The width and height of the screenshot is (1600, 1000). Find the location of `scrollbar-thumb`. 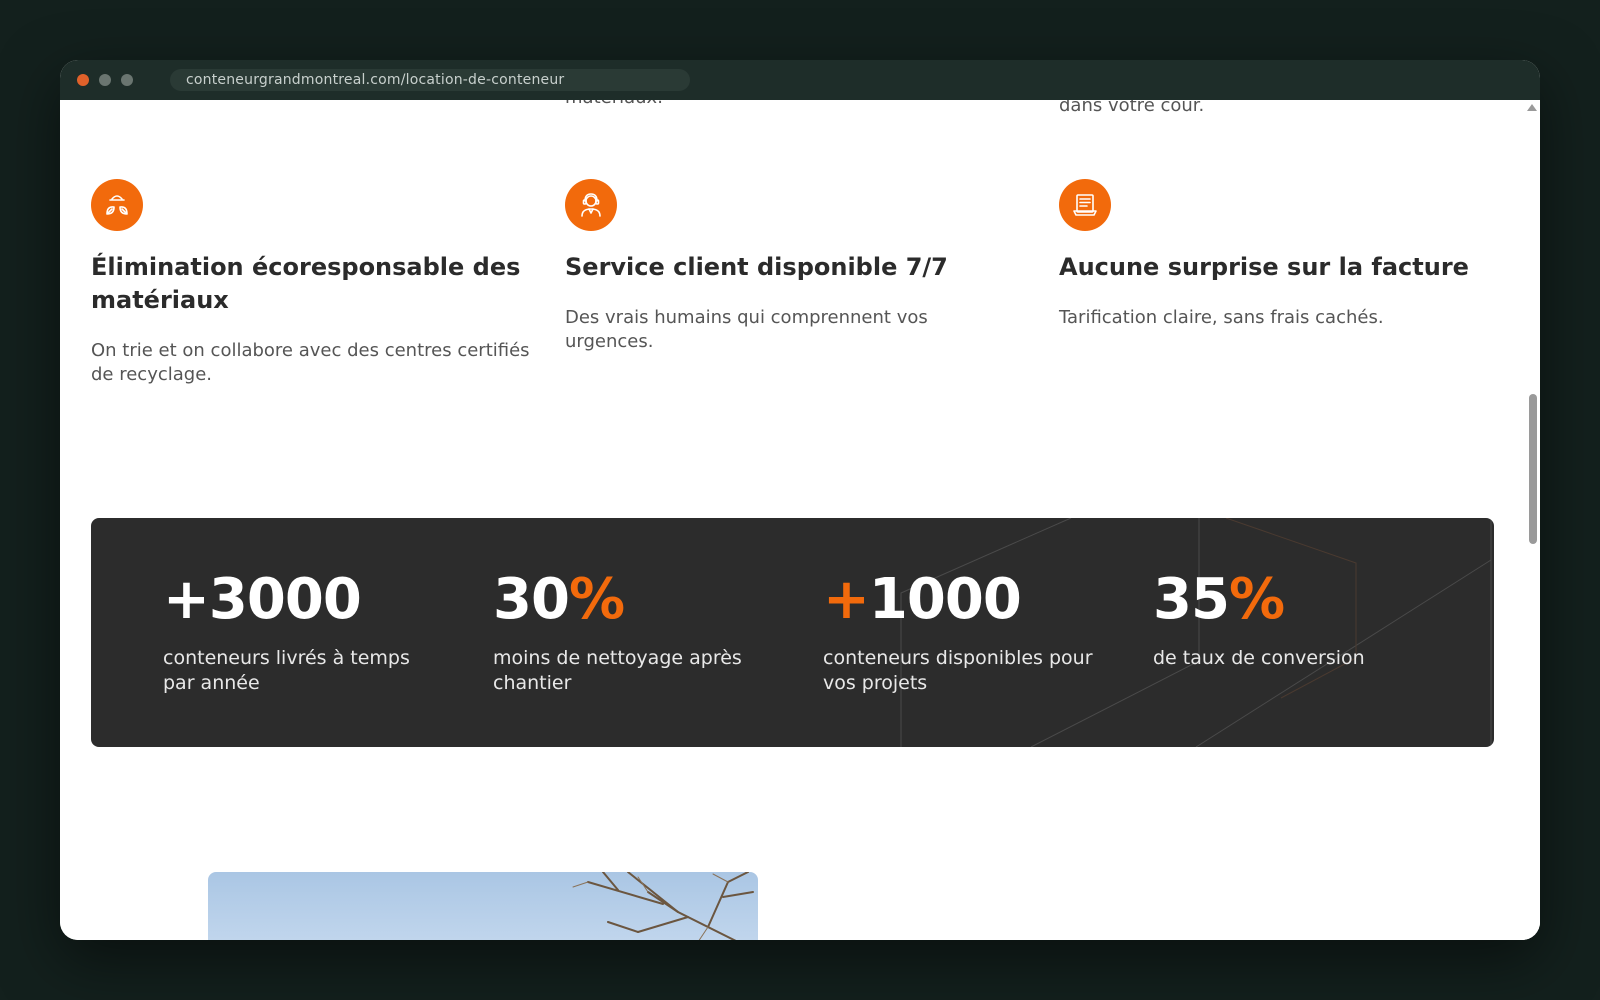

scrollbar-thumb is located at coordinates (1533, 469).